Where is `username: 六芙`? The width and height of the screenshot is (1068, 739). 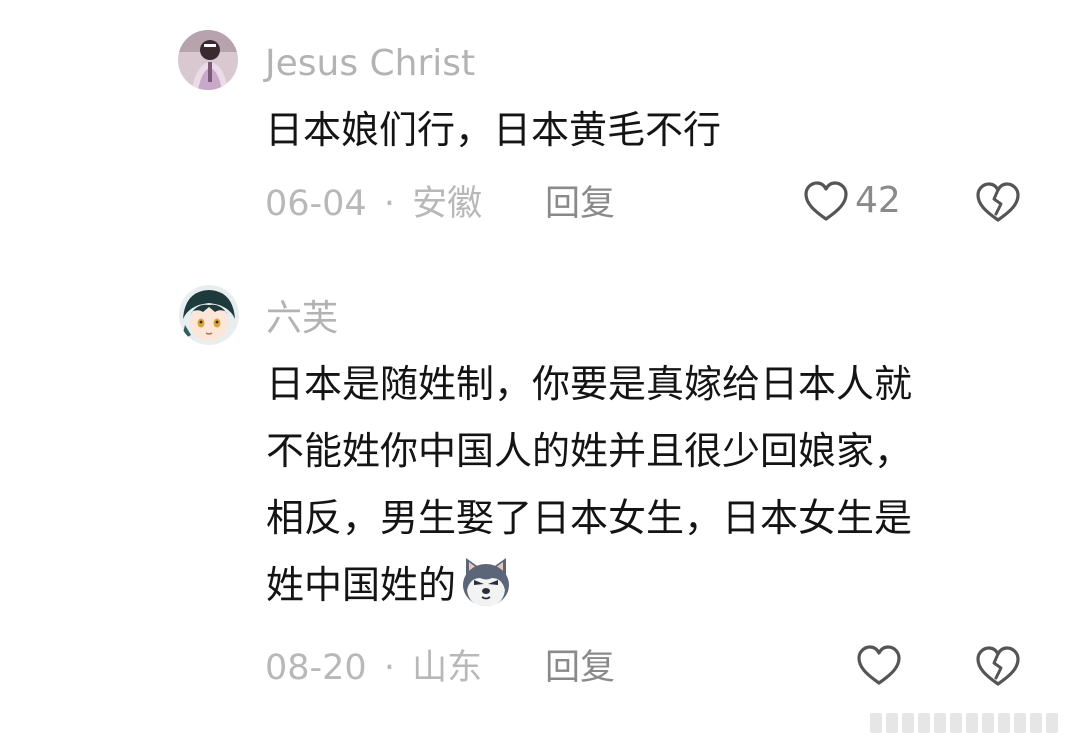
username: 六芙 is located at coordinates (302, 319).